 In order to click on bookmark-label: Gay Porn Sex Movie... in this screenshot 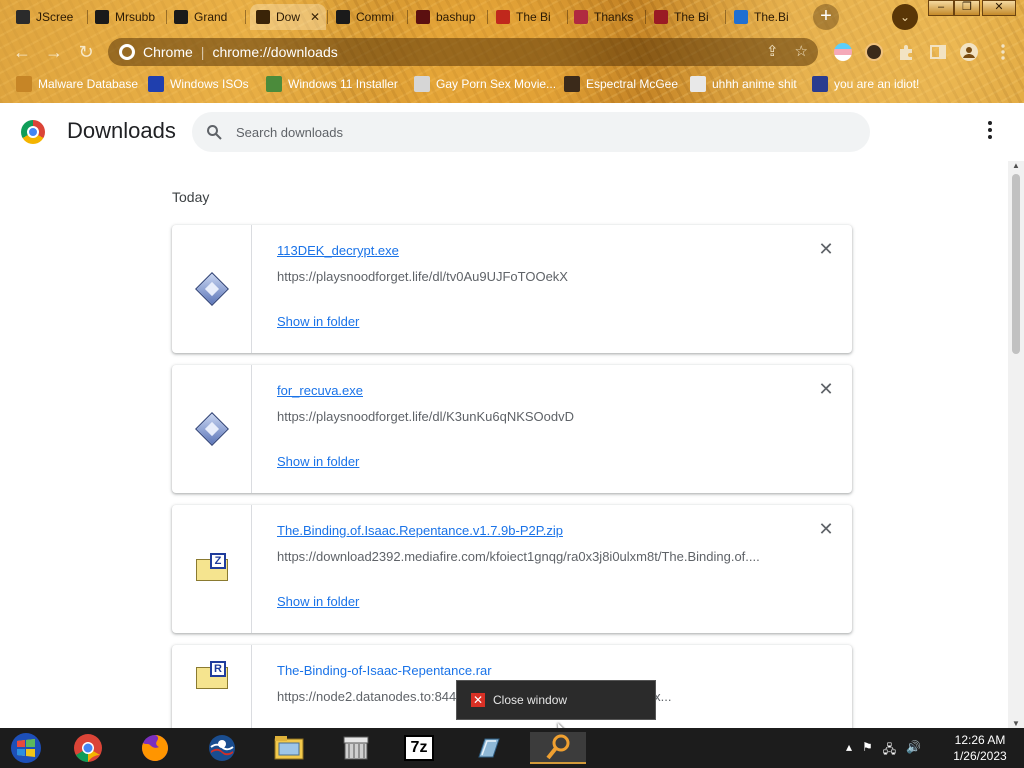, I will do `click(496, 84)`.